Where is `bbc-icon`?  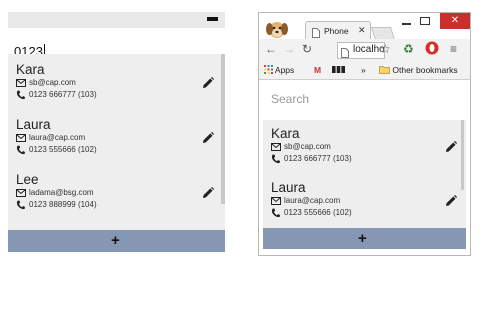
bbc-icon is located at coordinates (338, 70).